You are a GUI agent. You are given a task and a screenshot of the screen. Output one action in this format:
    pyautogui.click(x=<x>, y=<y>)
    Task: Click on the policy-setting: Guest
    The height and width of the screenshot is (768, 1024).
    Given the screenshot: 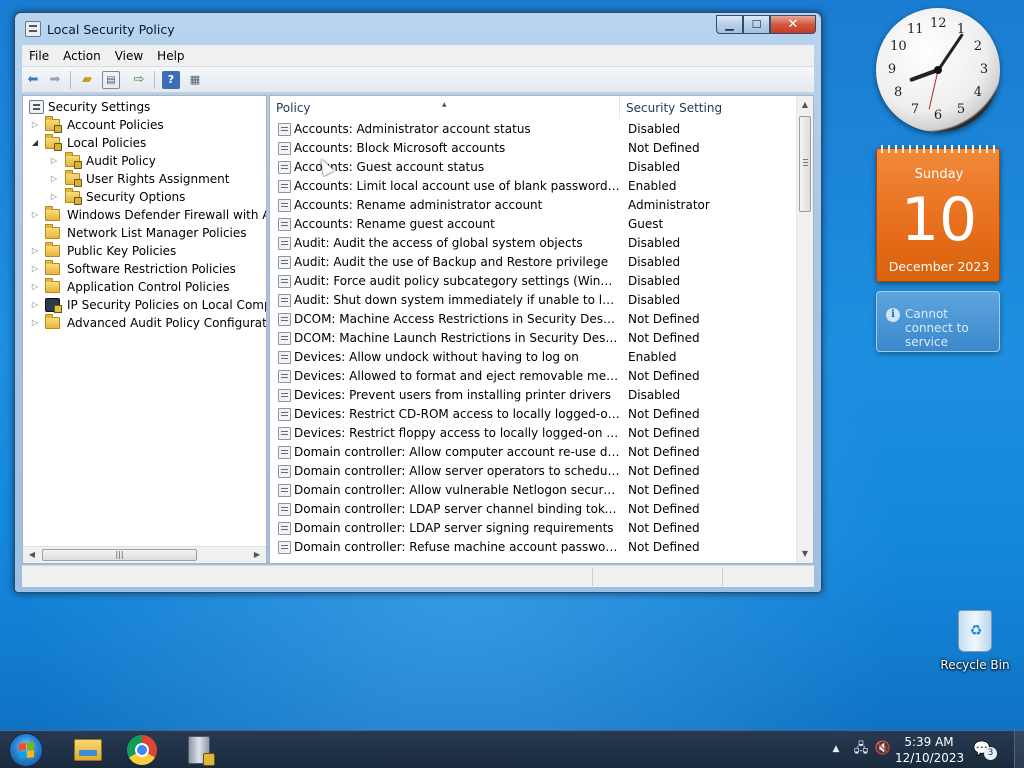 What is the action you would take?
    pyautogui.click(x=646, y=224)
    